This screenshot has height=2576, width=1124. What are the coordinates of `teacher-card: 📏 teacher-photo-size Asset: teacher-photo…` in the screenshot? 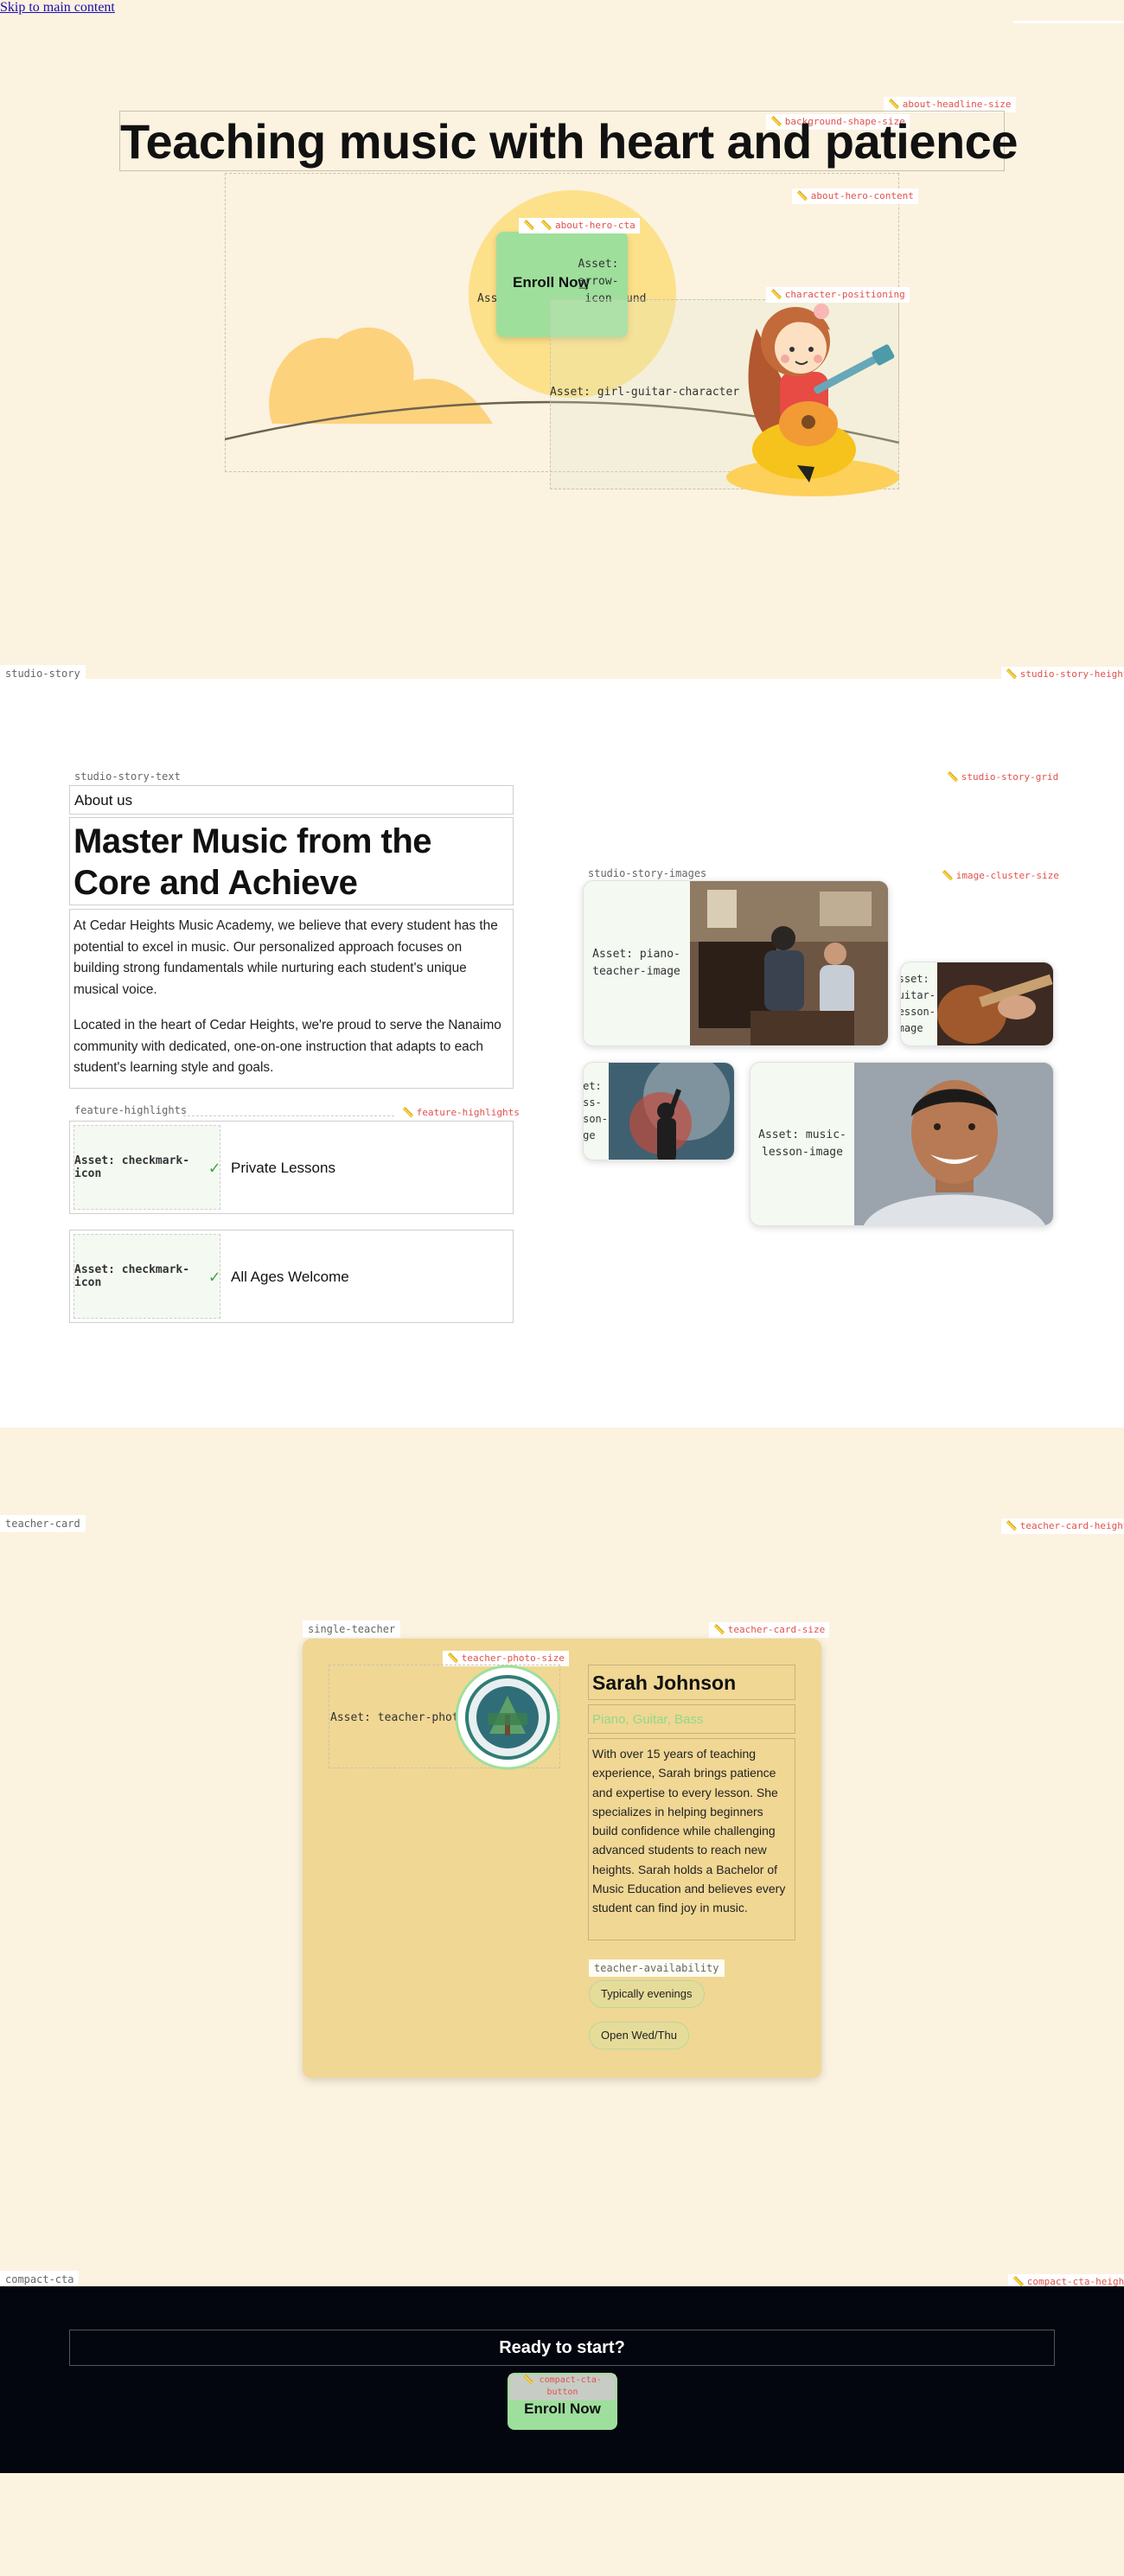 It's located at (562, 1859).